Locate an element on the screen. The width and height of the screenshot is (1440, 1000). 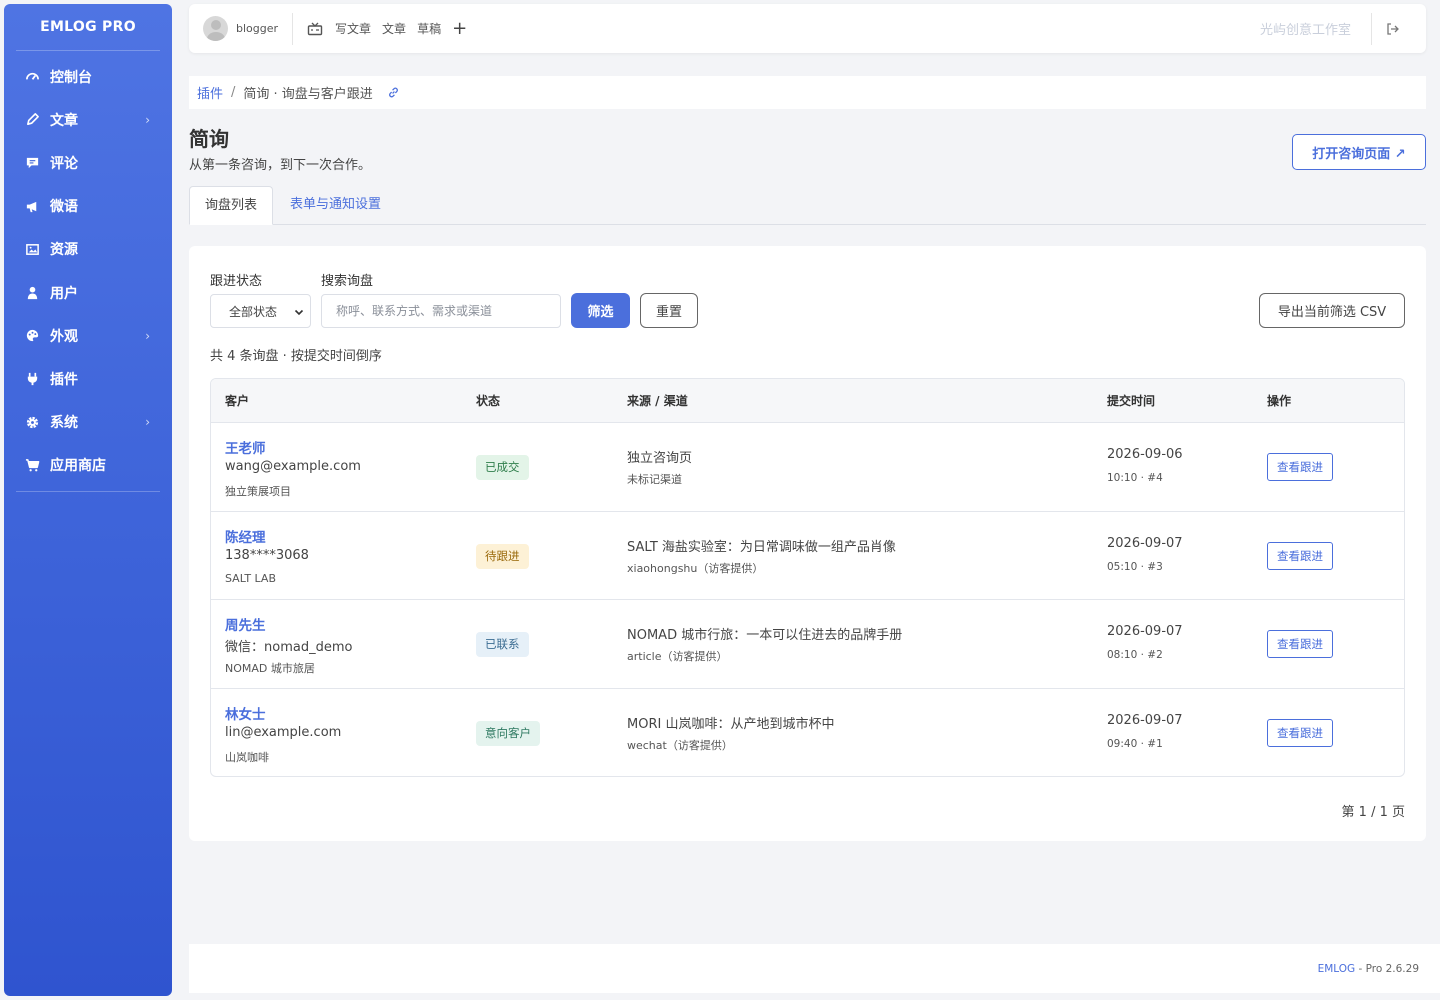
status-badge: 待跟进 is located at coordinates (502, 556).